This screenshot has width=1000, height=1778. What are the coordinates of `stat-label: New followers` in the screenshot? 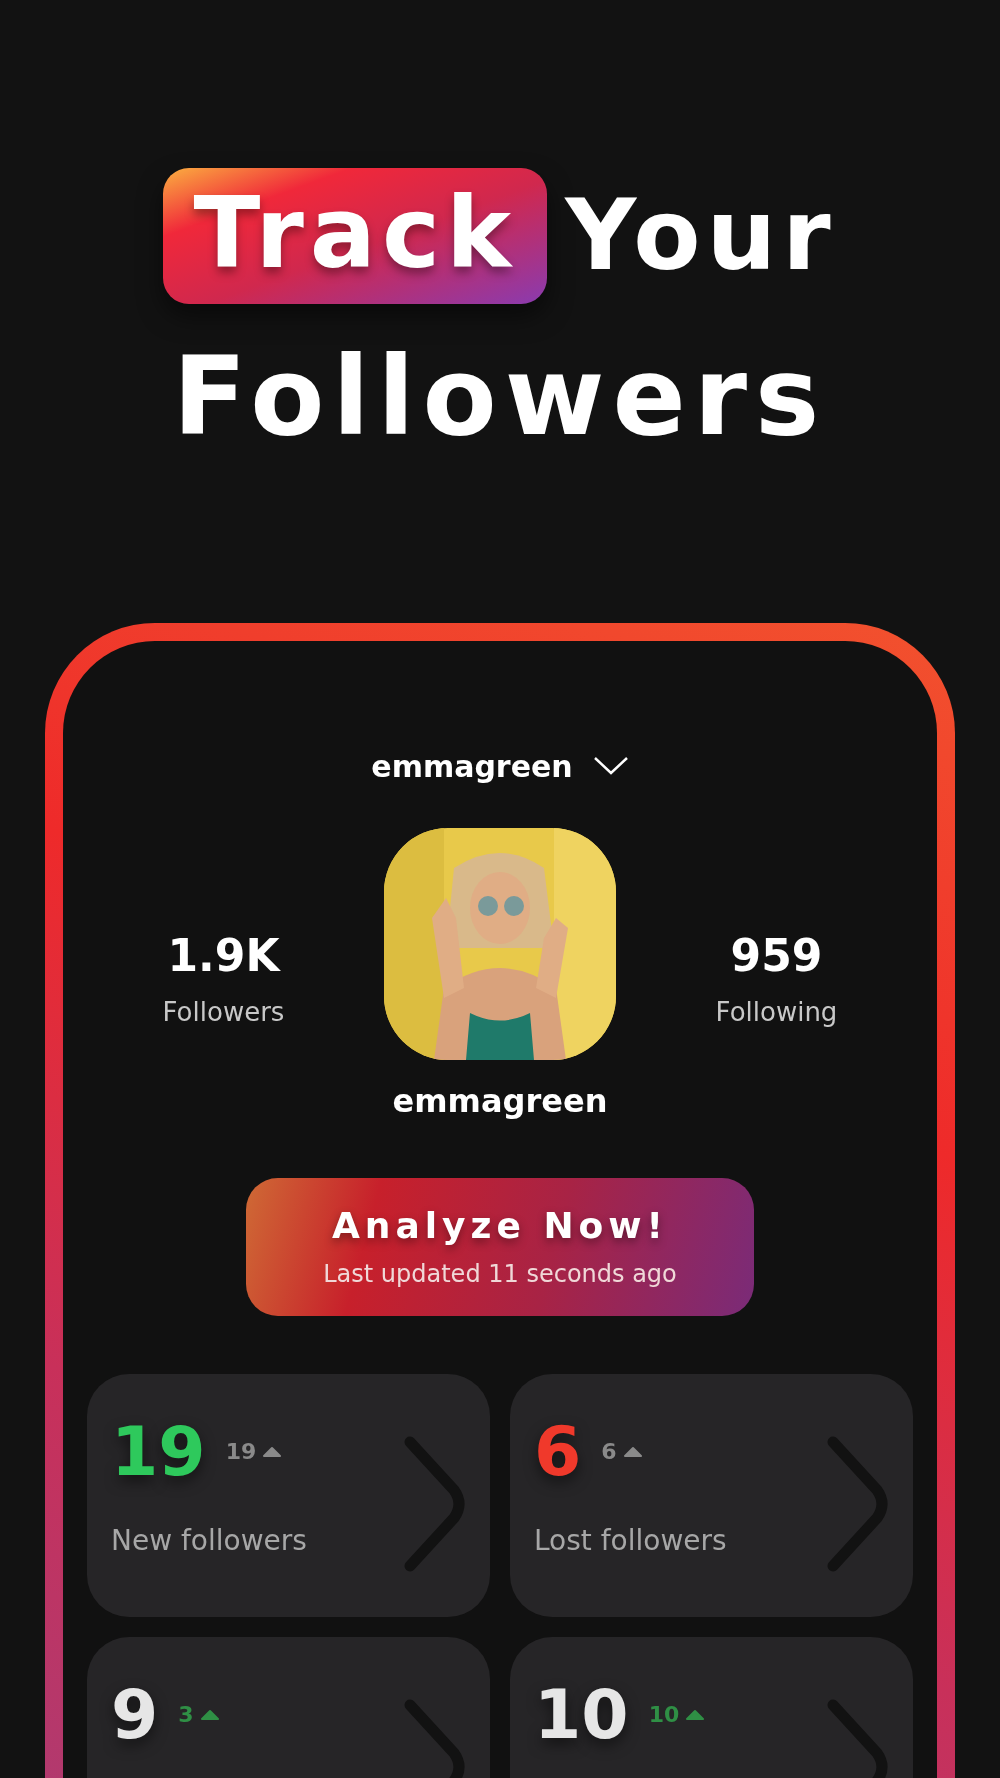 It's located at (209, 1540).